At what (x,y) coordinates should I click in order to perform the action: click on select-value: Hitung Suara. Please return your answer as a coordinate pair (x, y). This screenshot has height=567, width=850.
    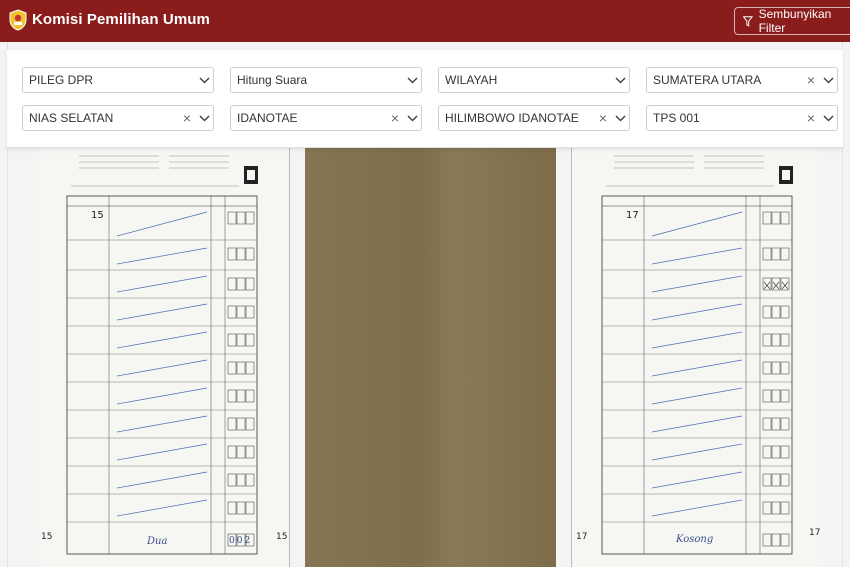
    Looking at the image, I should click on (272, 80).